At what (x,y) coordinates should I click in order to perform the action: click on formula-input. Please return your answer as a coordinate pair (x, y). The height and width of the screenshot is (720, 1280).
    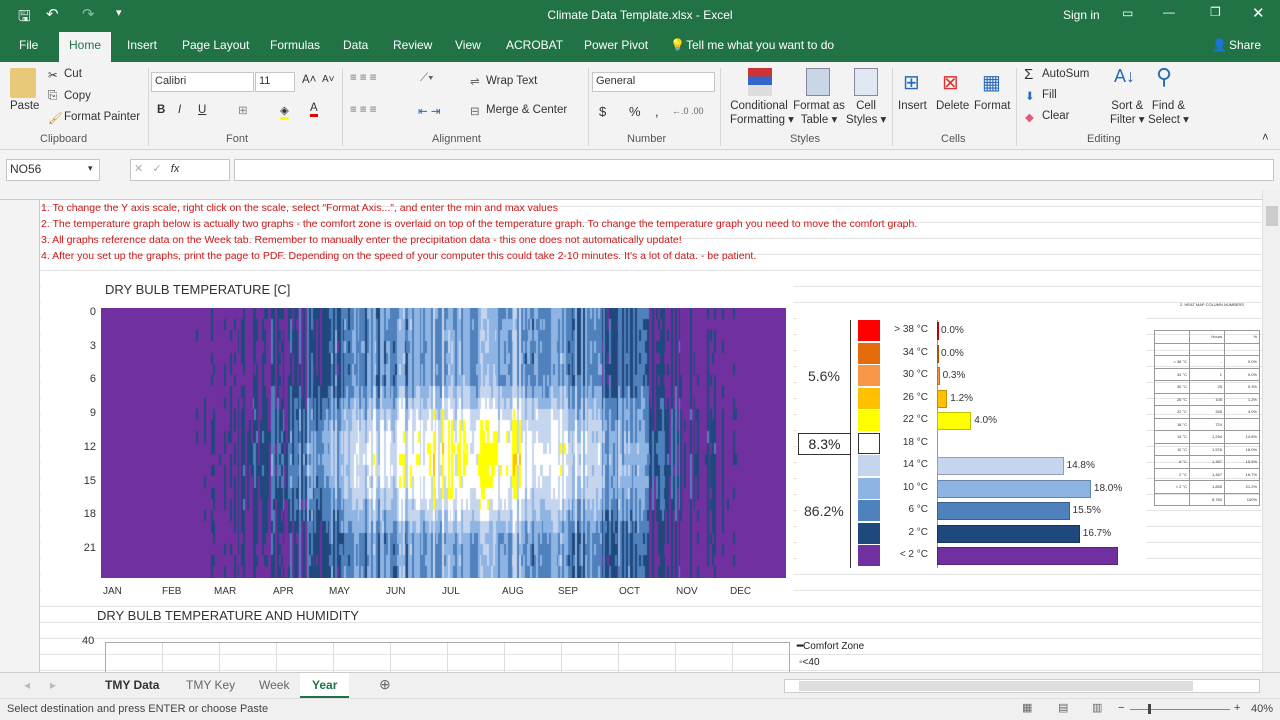
    Looking at the image, I should click on (754, 170).